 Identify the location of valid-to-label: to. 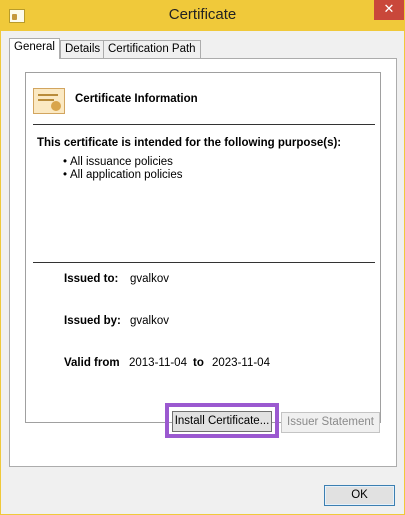
(198, 363).